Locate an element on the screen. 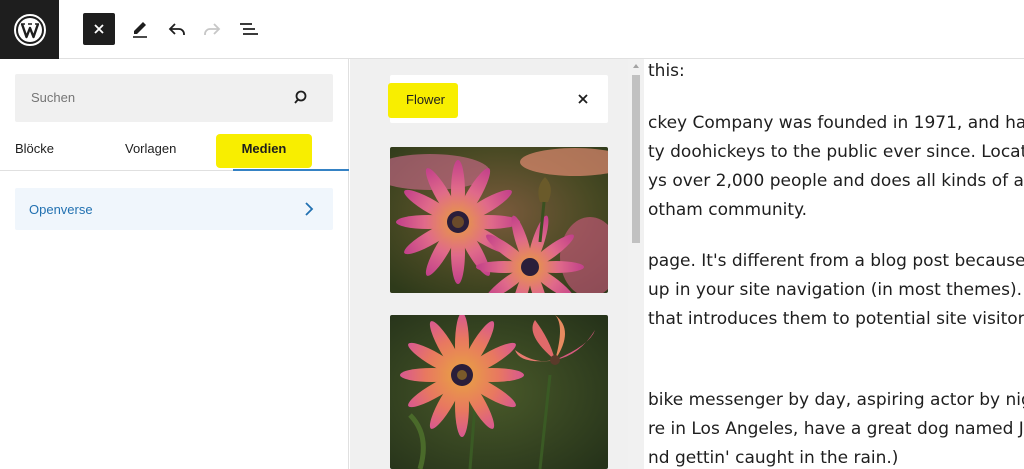 This screenshot has width=1024, height=469. top-toolbar is located at coordinates (512, 29).